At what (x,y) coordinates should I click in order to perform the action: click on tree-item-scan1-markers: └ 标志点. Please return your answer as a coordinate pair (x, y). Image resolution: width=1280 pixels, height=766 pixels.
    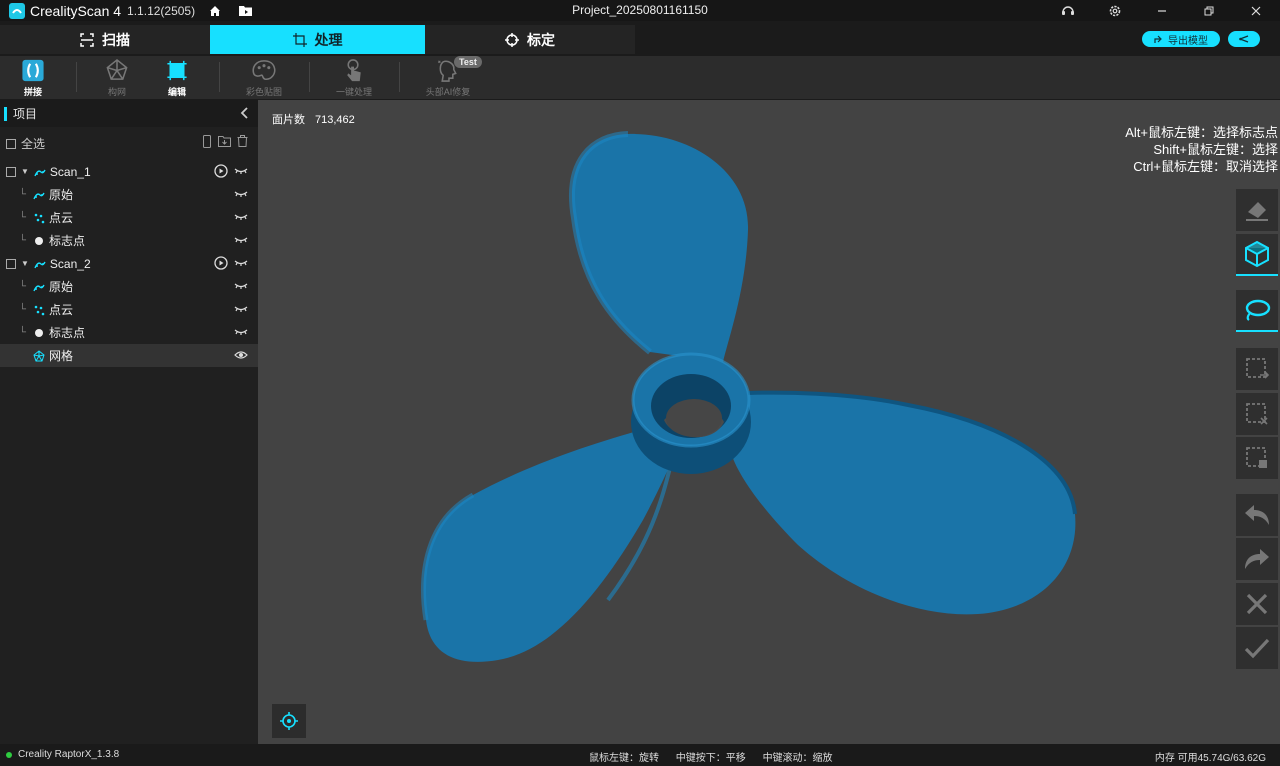
    Looking at the image, I should click on (129, 240).